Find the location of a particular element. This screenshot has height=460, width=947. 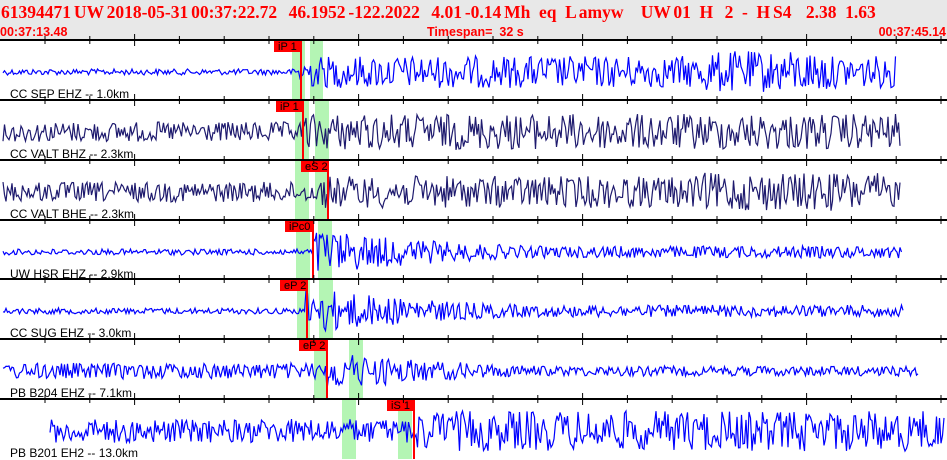

channel-panel: eS 2 CC VALT BHE -- 2.3km is located at coordinates (451, 191).